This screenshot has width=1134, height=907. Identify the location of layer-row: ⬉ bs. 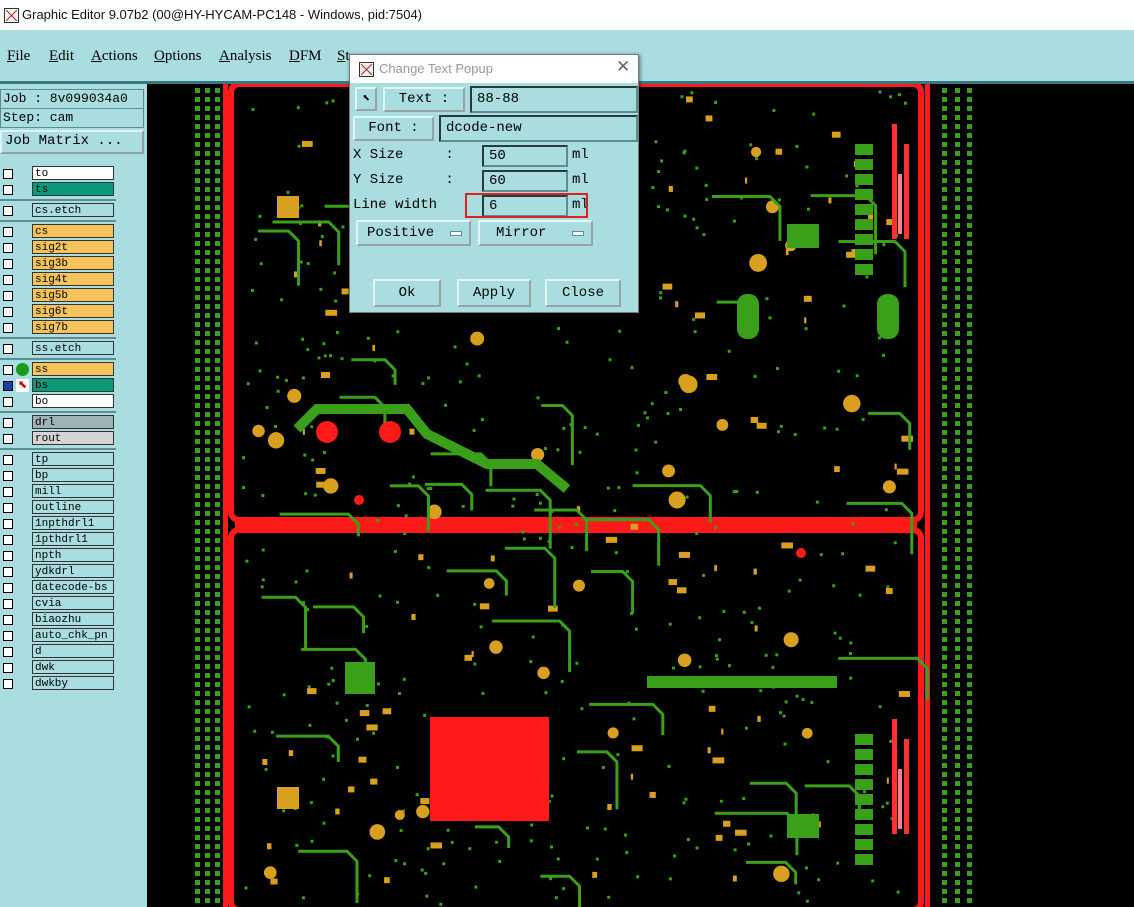
(58, 385).